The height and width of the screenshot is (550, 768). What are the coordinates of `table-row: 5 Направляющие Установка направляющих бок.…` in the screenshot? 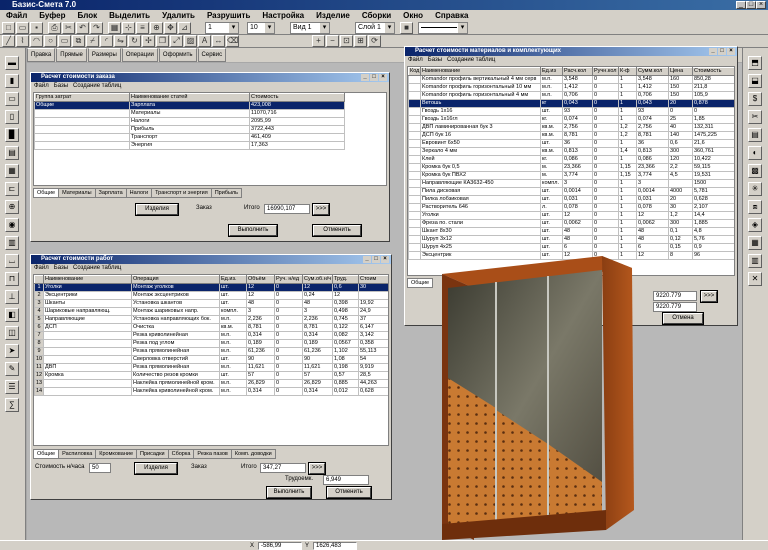 It's located at (211, 319).